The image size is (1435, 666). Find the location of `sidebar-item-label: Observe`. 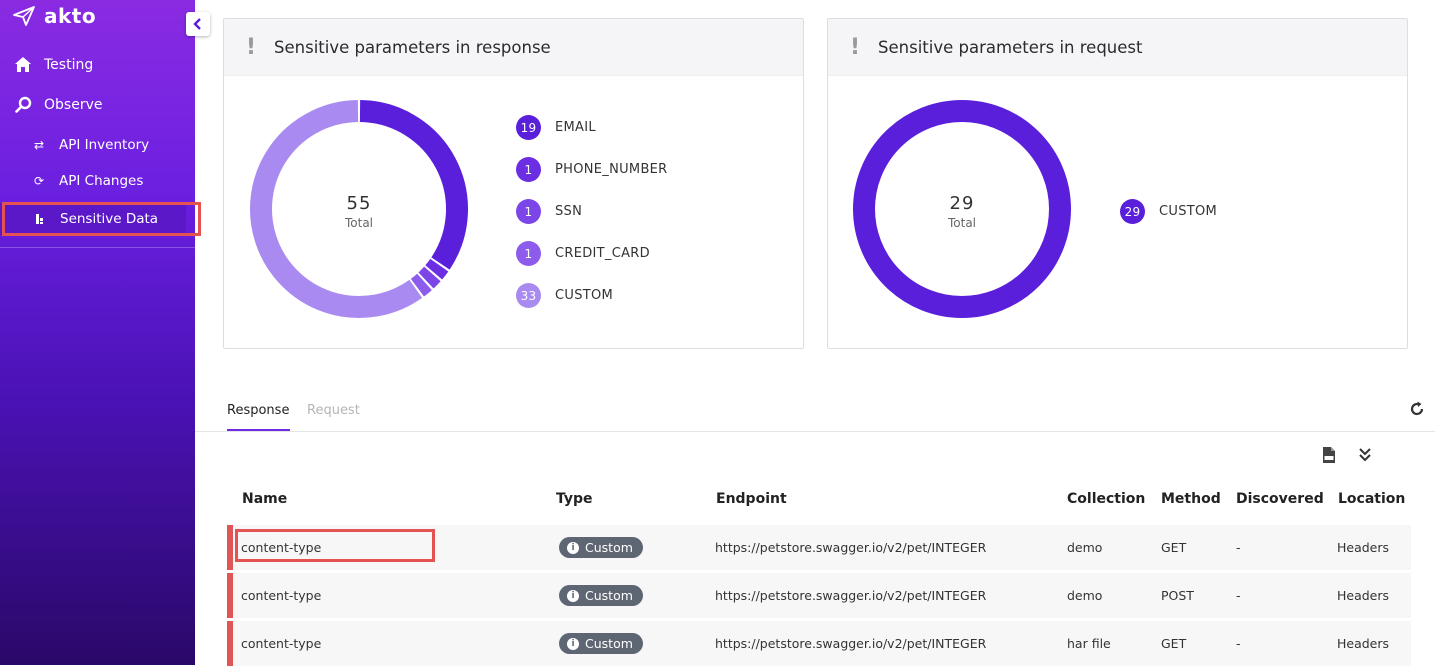

sidebar-item-label: Observe is located at coordinates (73, 104).